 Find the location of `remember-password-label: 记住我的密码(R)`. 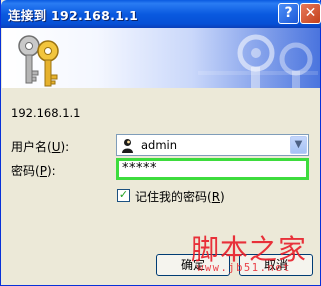

remember-password-label: 记住我的密码(R) is located at coordinates (180, 196).